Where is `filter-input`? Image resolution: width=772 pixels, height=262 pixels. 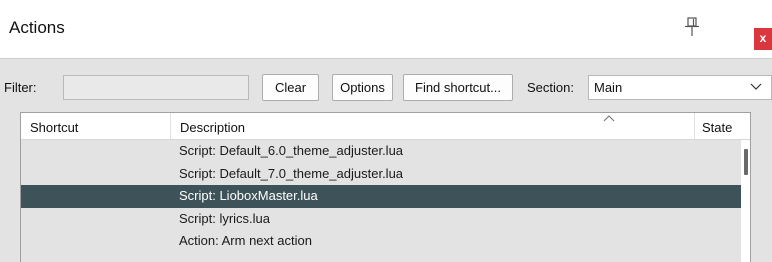 filter-input is located at coordinates (156, 87).